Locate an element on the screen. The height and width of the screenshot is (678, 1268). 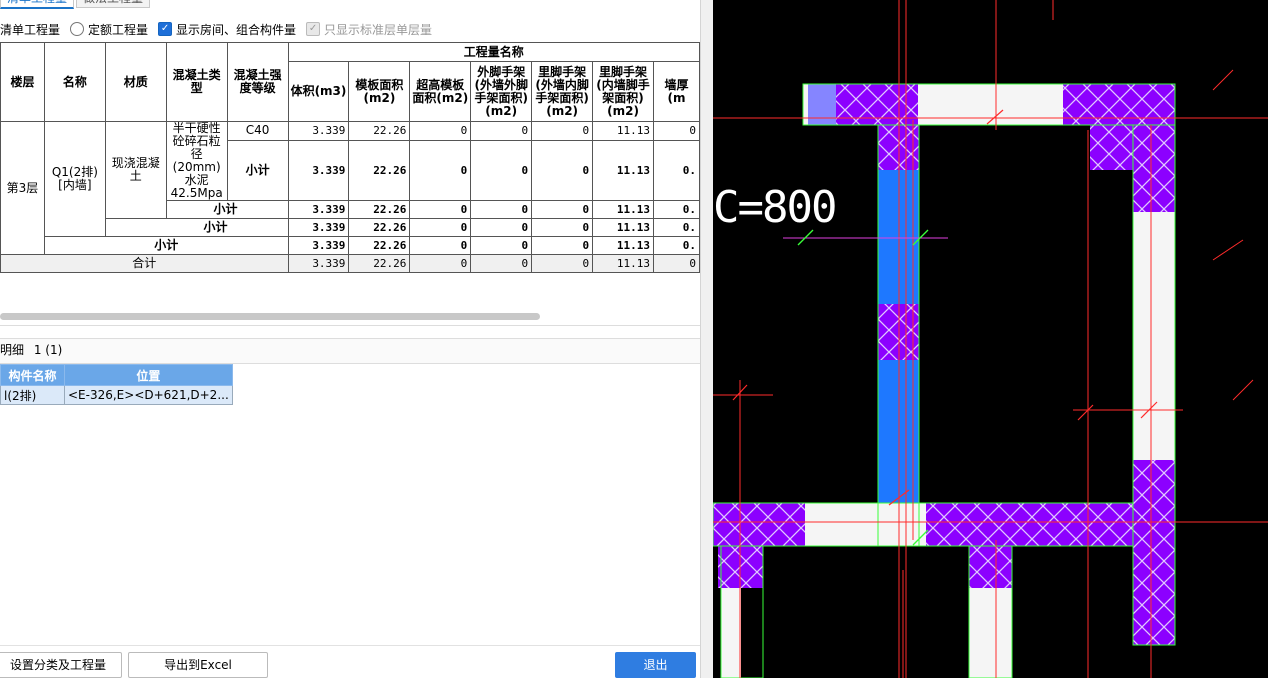
tab-zuofa: 做法工程量 is located at coordinates (113, 4).